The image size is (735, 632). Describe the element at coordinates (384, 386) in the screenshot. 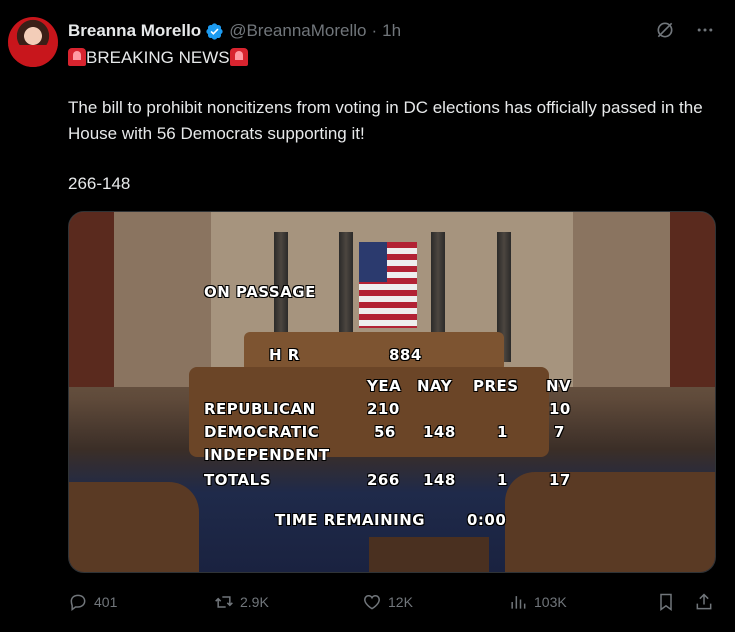

I see `col-yea: YEA` at that location.